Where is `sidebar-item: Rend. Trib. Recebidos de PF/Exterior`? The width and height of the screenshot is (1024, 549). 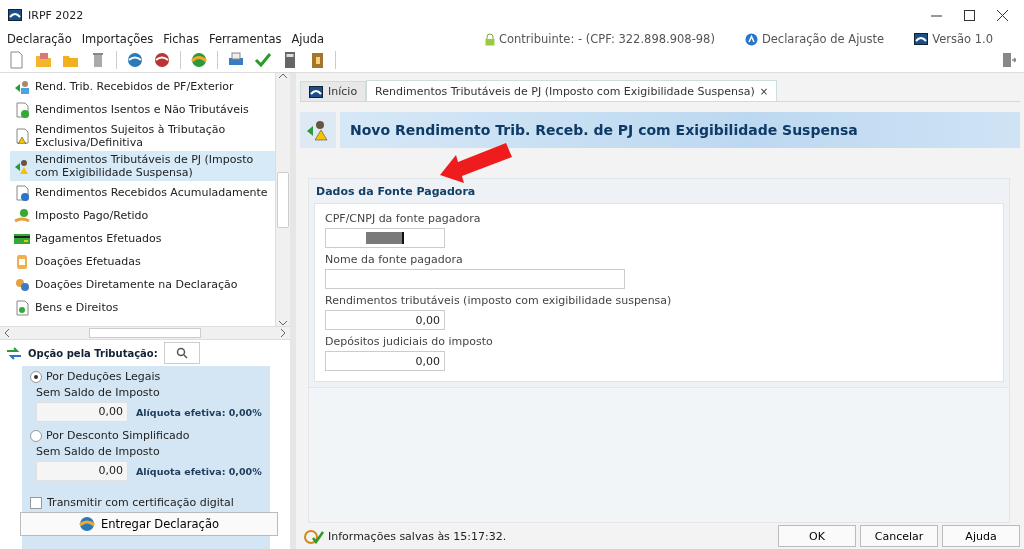
sidebar-item: Rend. Trib. Recebidos de PF/Exterior is located at coordinates (142, 86).